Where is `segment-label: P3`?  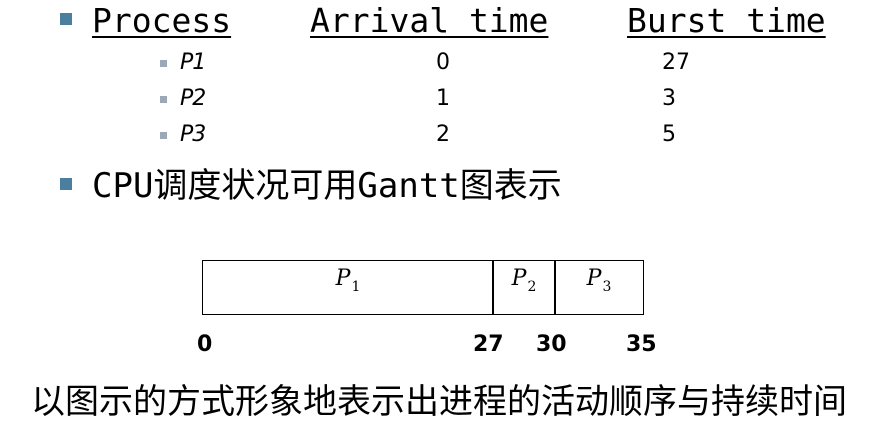
segment-label: P3 is located at coordinates (599, 280).